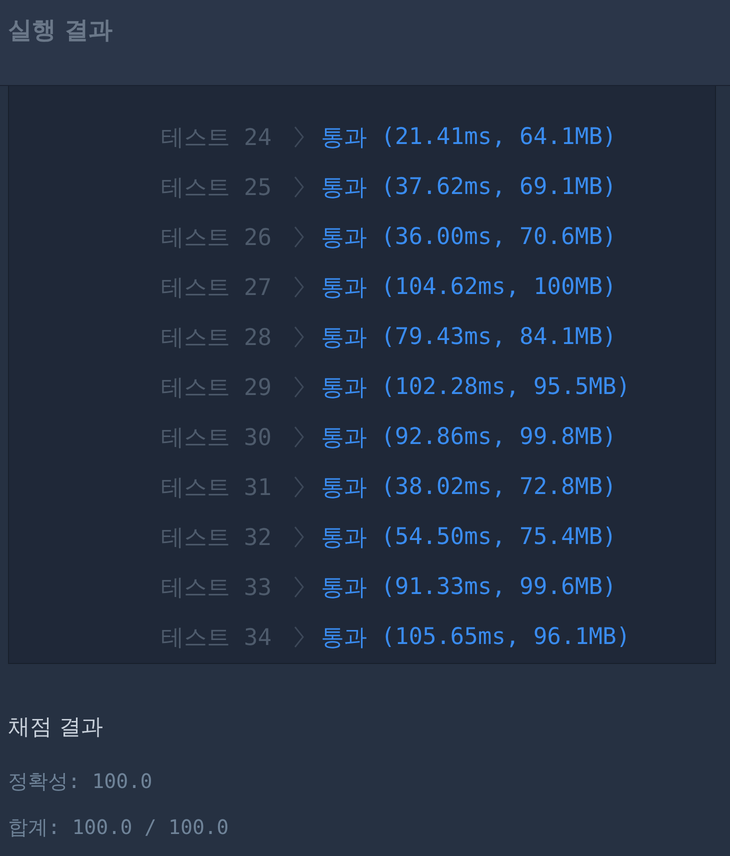  I want to click on result-detail: (105.65ms, 96.1MB), so click(505, 637).